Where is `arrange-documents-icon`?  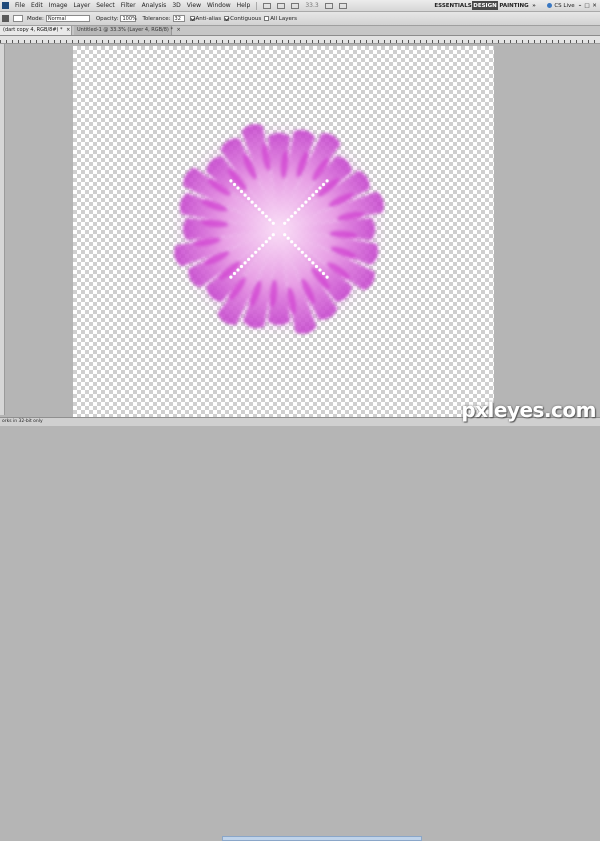
arrange-documents-icon is located at coordinates (342, 5).